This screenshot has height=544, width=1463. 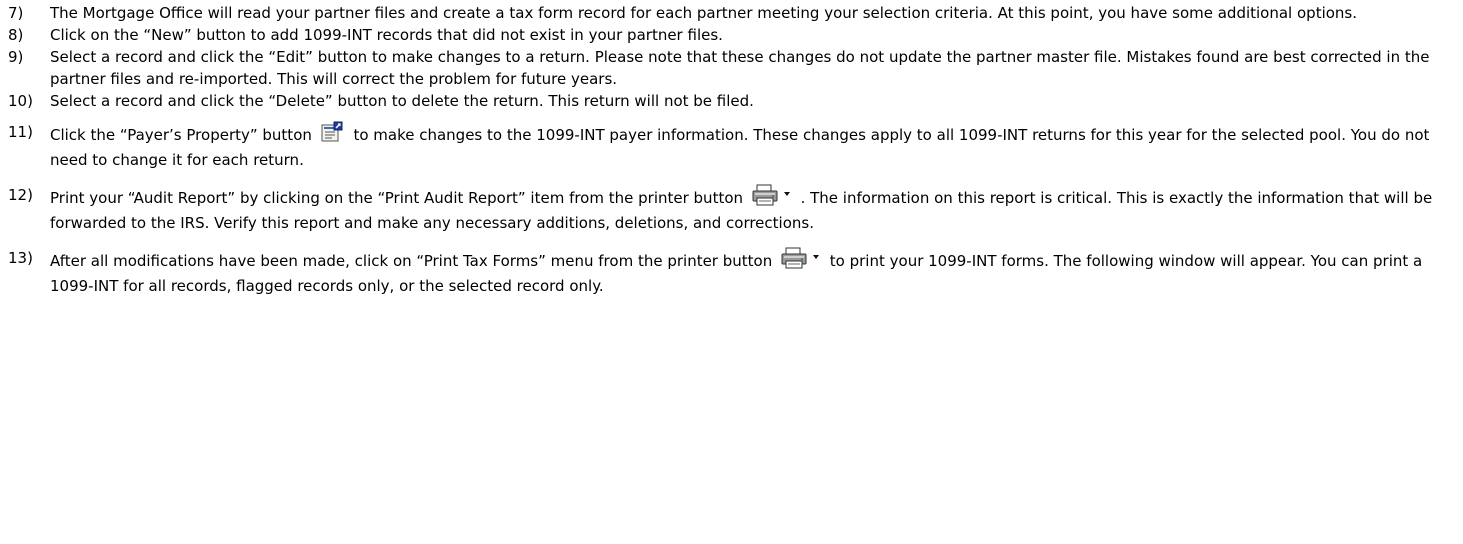 I want to click on payer-property-icon, so click(x=333, y=135).